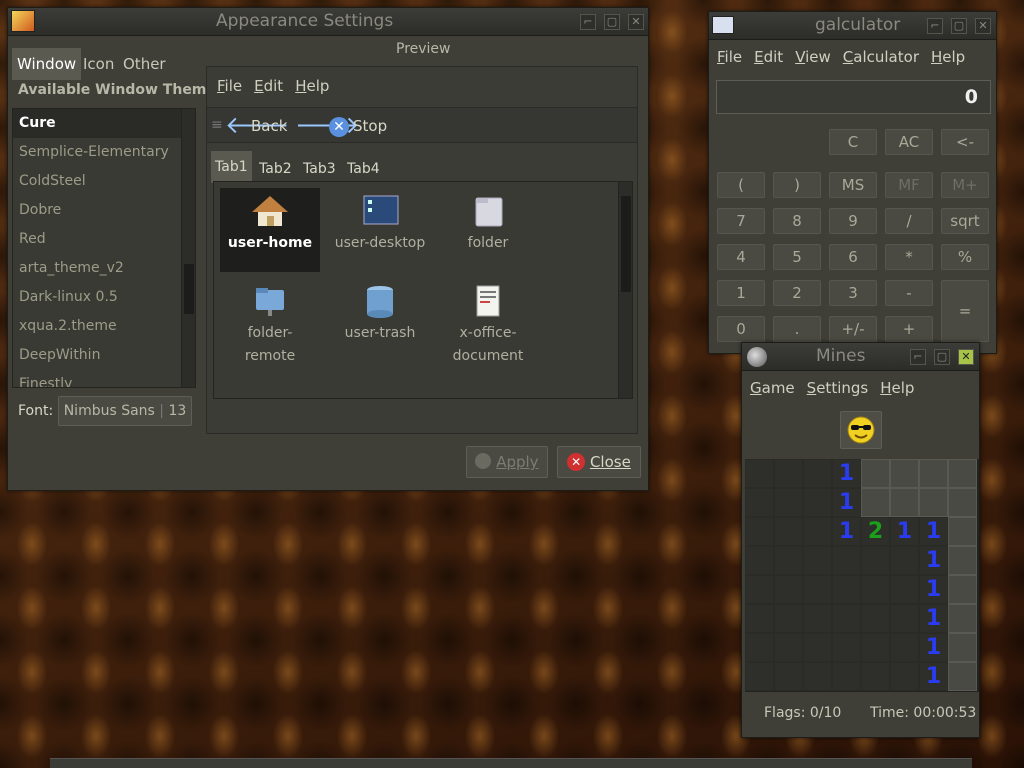 The image size is (1024, 768). I want to click on mines-menu-help: Help, so click(897, 388).